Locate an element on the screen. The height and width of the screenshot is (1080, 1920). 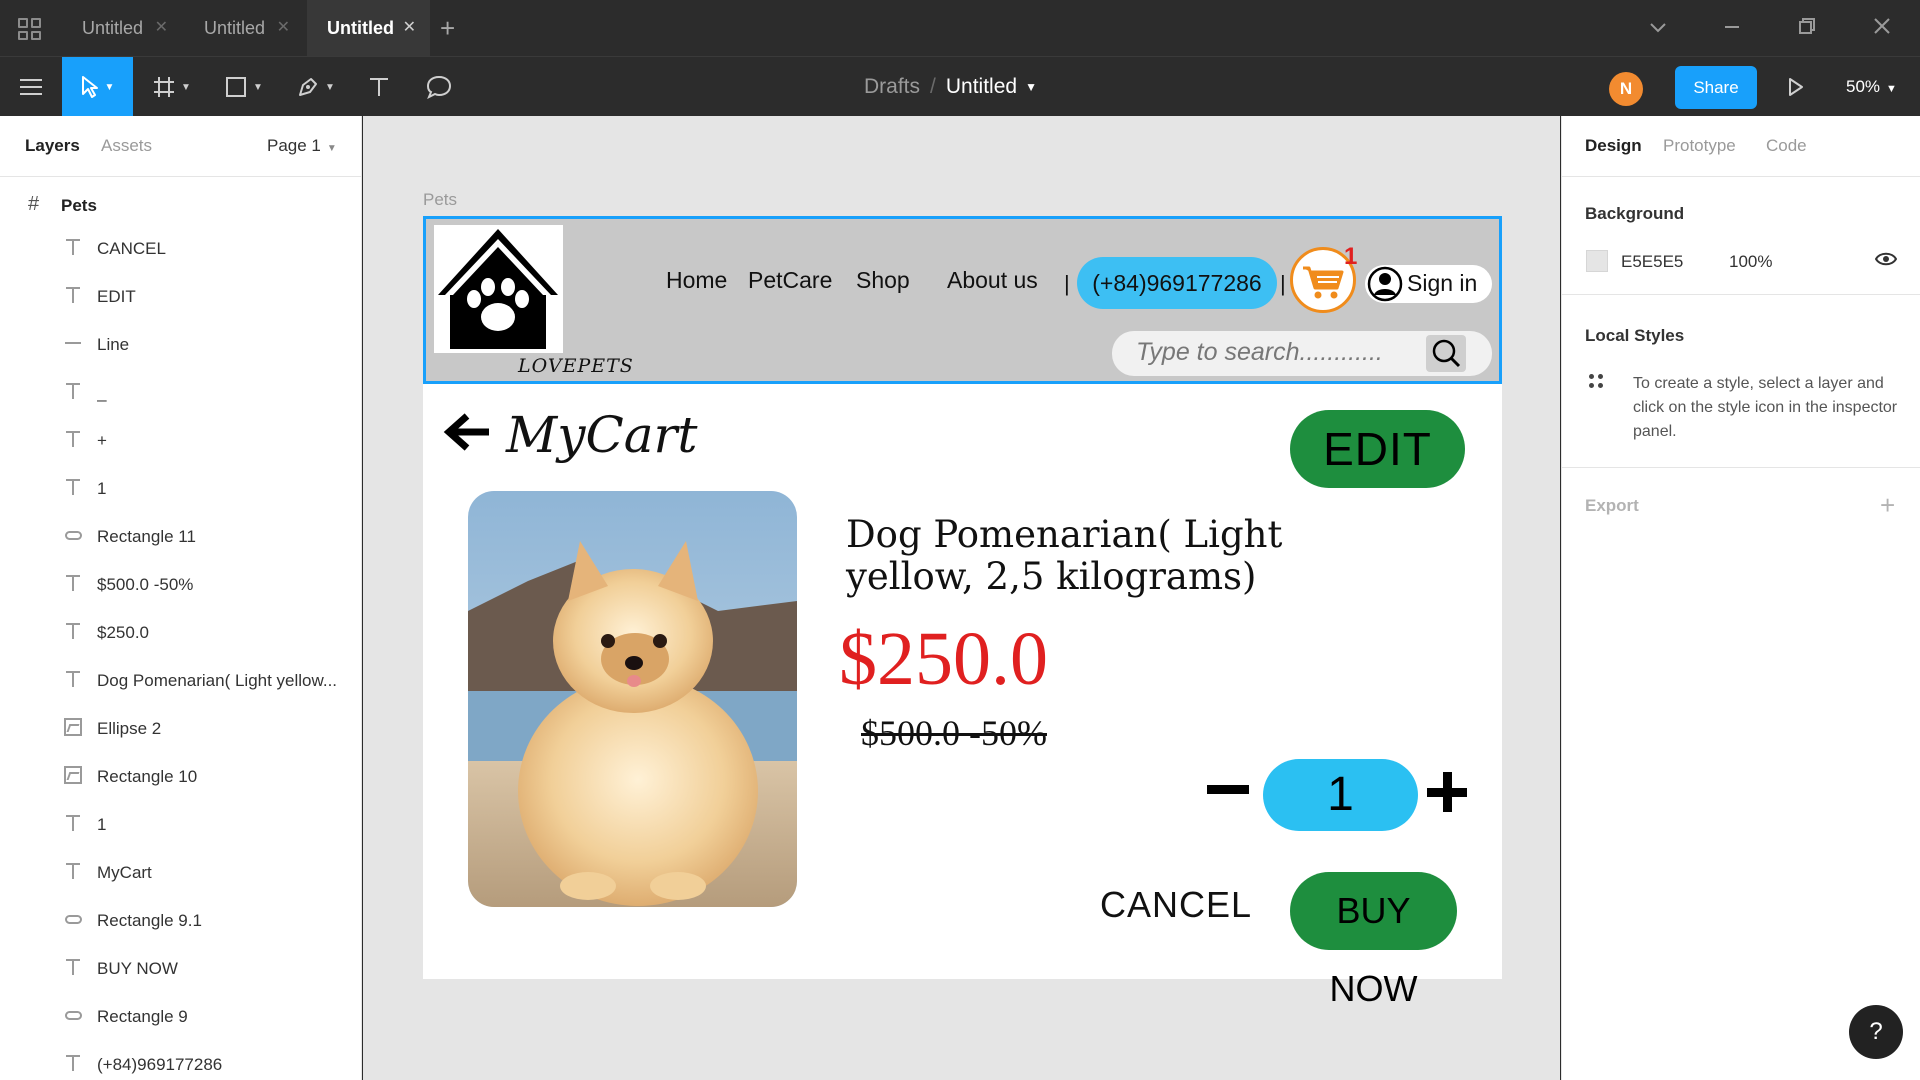
avatar: N is located at coordinates (1626, 89).